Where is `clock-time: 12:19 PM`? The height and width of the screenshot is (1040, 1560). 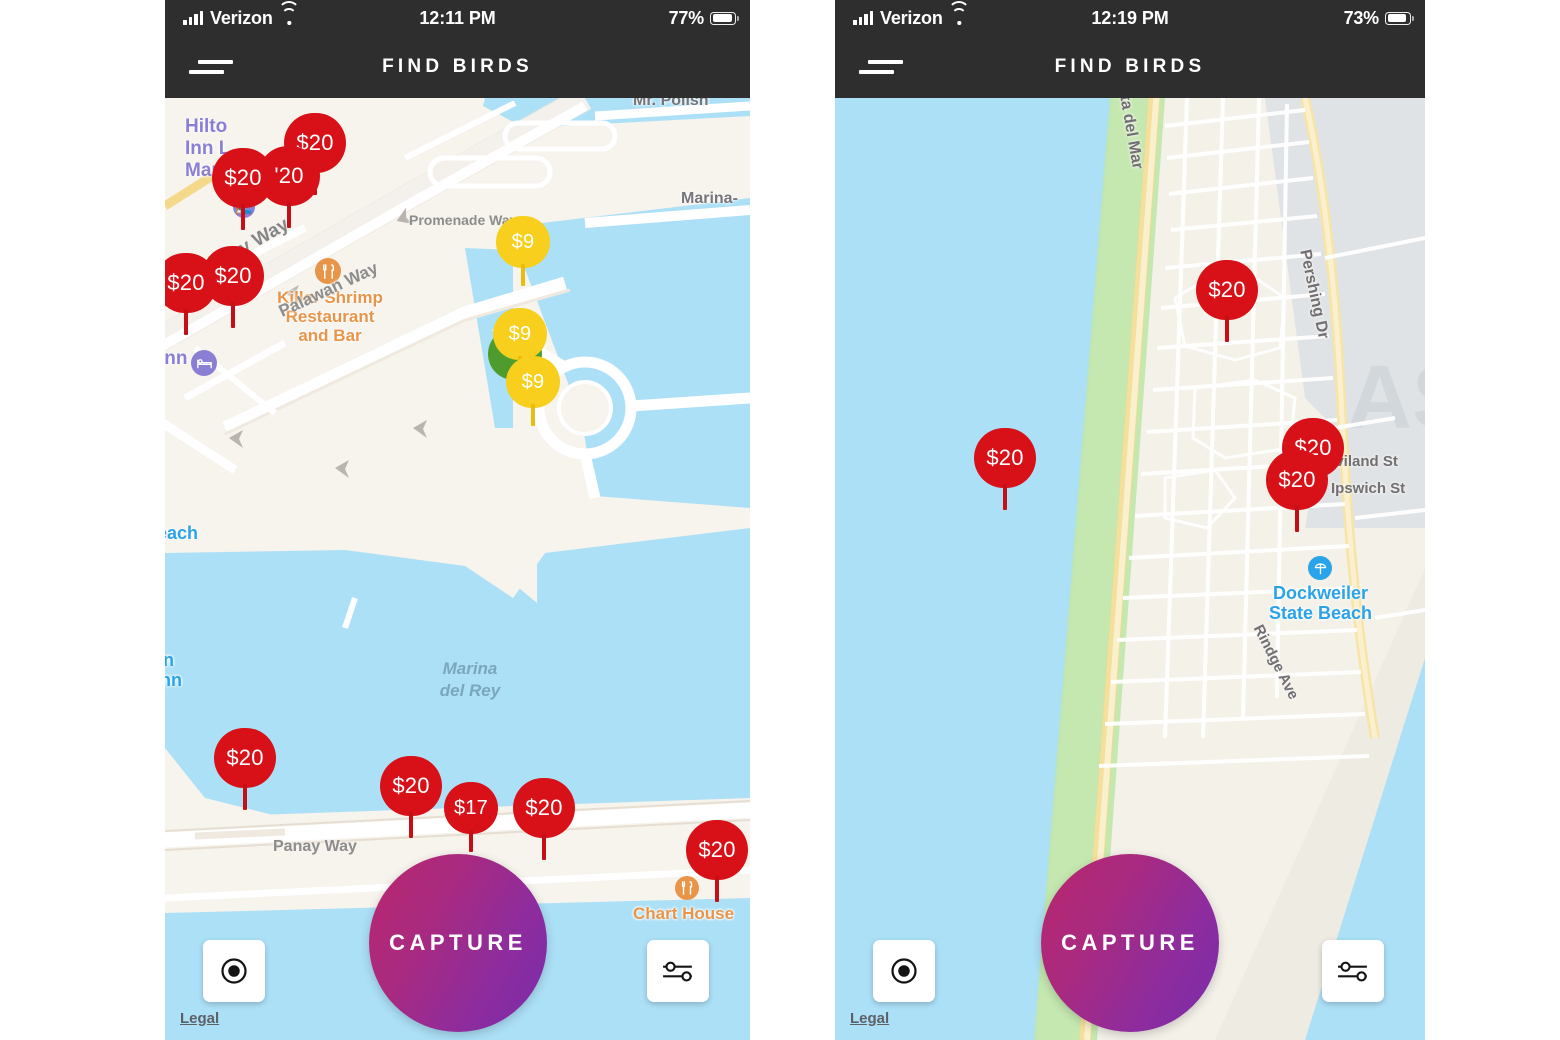 clock-time: 12:19 PM is located at coordinates (1130, 17).